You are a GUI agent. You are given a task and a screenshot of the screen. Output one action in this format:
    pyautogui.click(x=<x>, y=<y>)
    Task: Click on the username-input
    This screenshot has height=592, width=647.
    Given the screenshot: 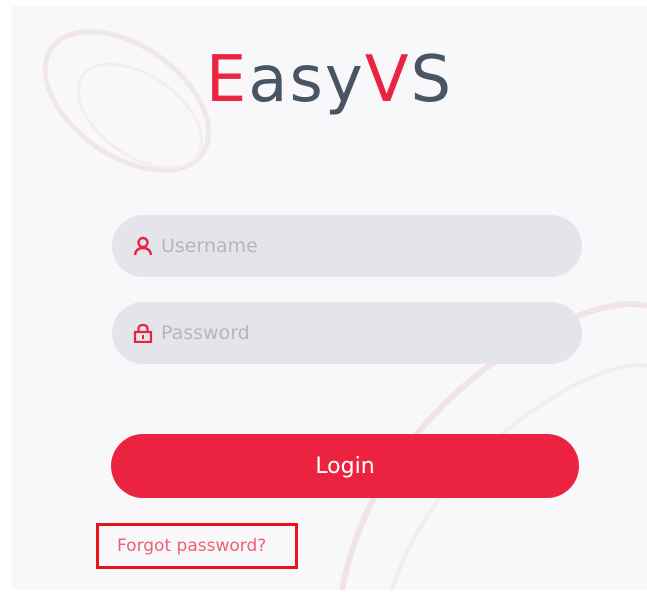 What is the action you would take?
    pyautogui.click(x=351, y=246)
    